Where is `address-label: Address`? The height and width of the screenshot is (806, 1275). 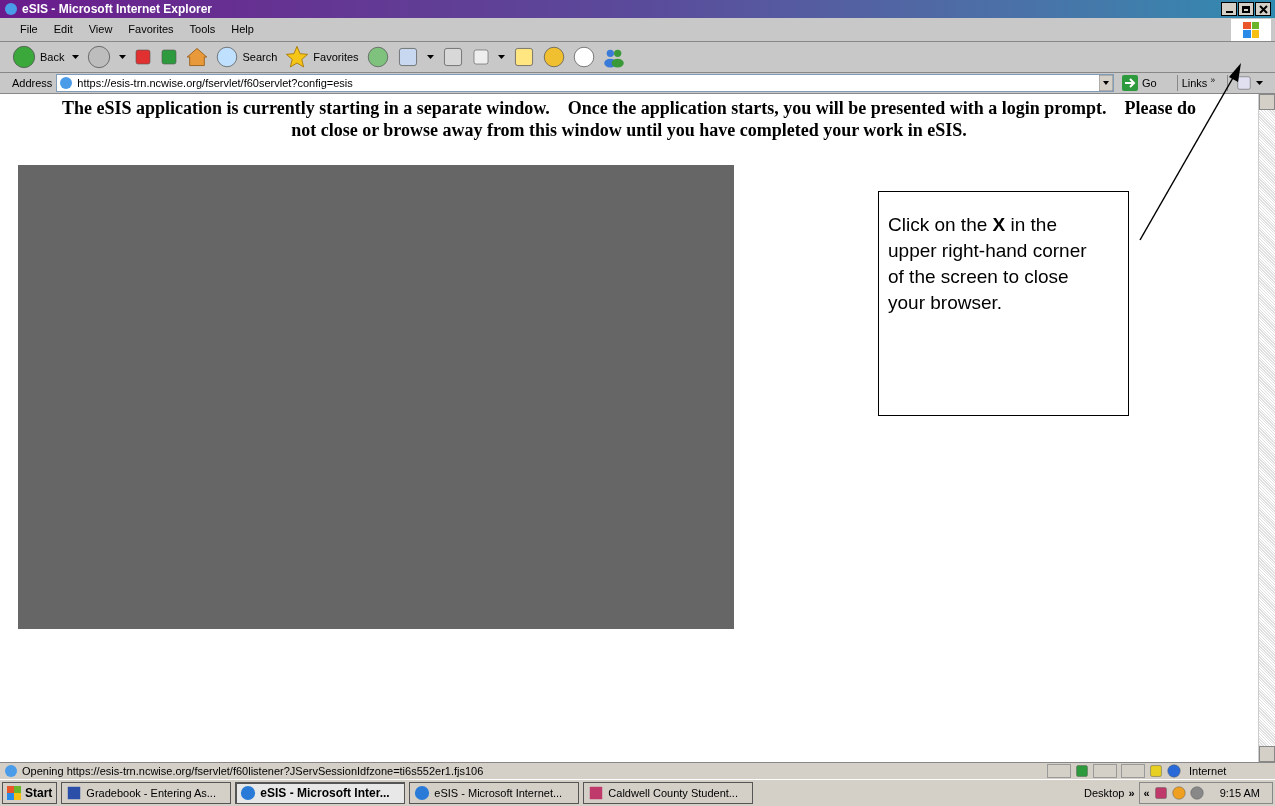 address-label: Address is located at coordinates (32, 83).